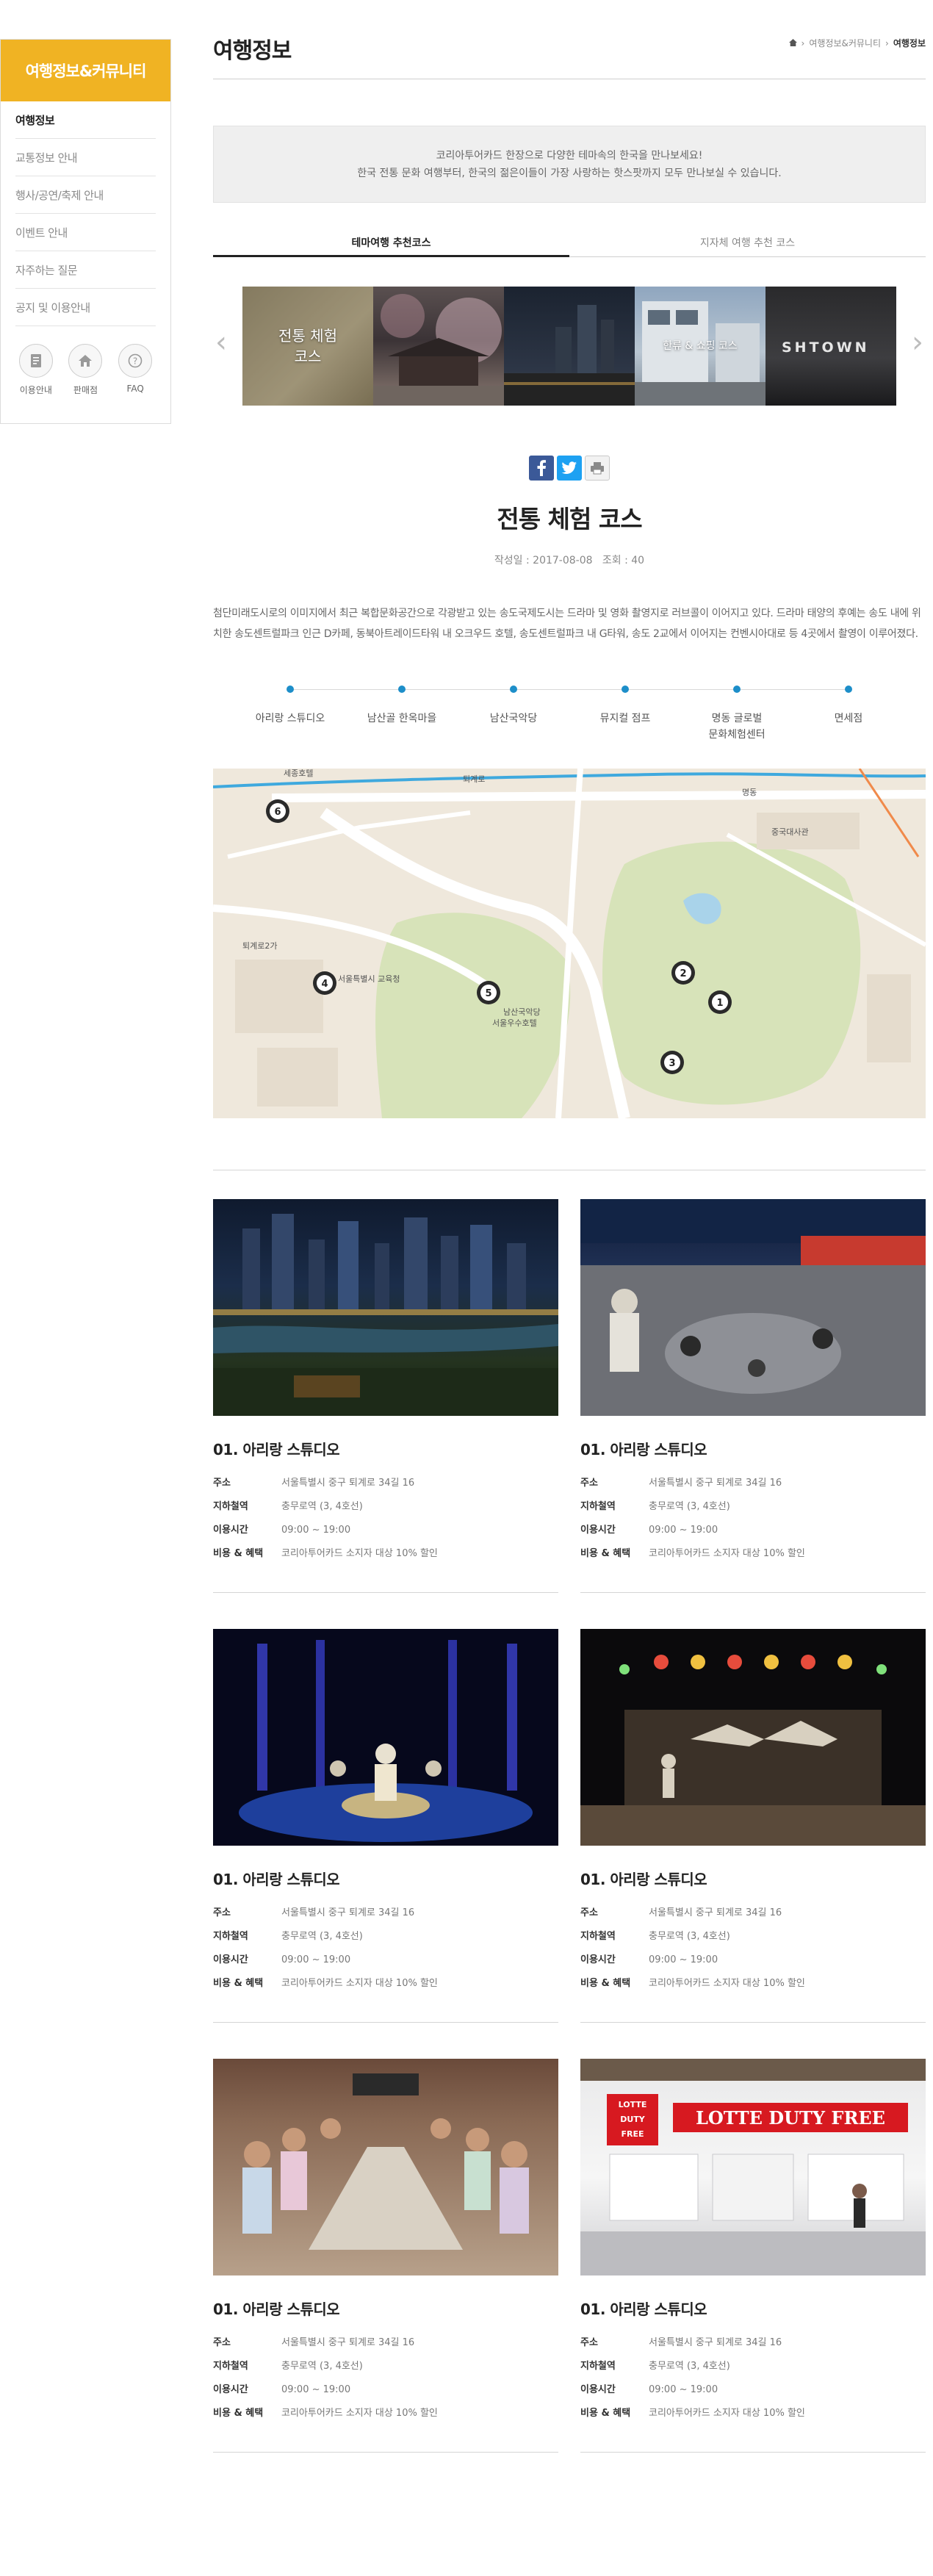 The width and height of the screenshot is (933, 2576). Describe the element at coordinates (36, 370) in the screenshot. I see `quick-link-guide: 이용안내` at that location.